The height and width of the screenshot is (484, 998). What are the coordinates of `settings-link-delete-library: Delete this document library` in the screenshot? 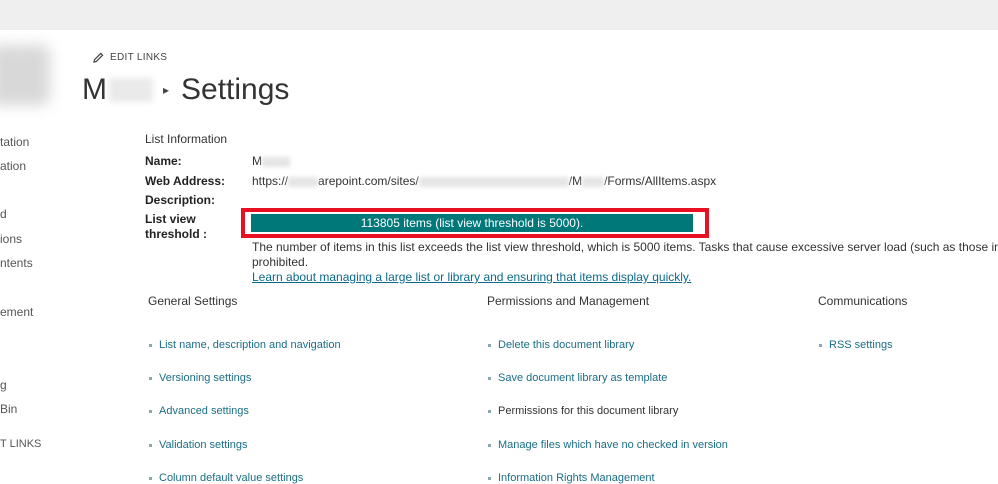 It's located at (561, 345).